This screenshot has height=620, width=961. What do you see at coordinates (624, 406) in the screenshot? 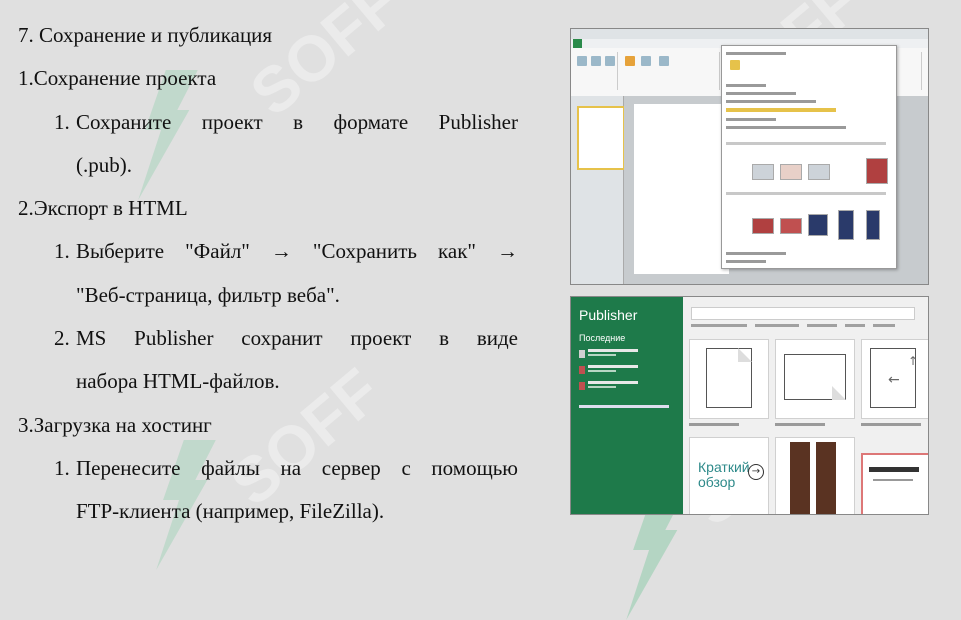
I see `open-other-files-link` at bounding box center [624, 406].